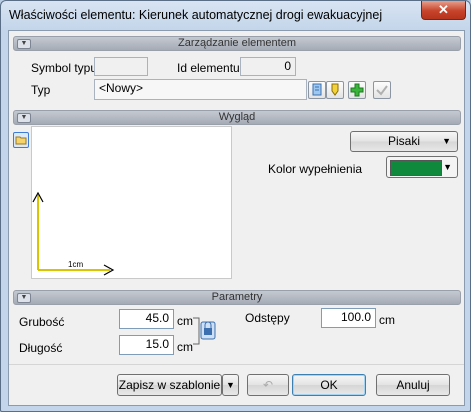  I want to click on folder-icon, so click(21, 140).